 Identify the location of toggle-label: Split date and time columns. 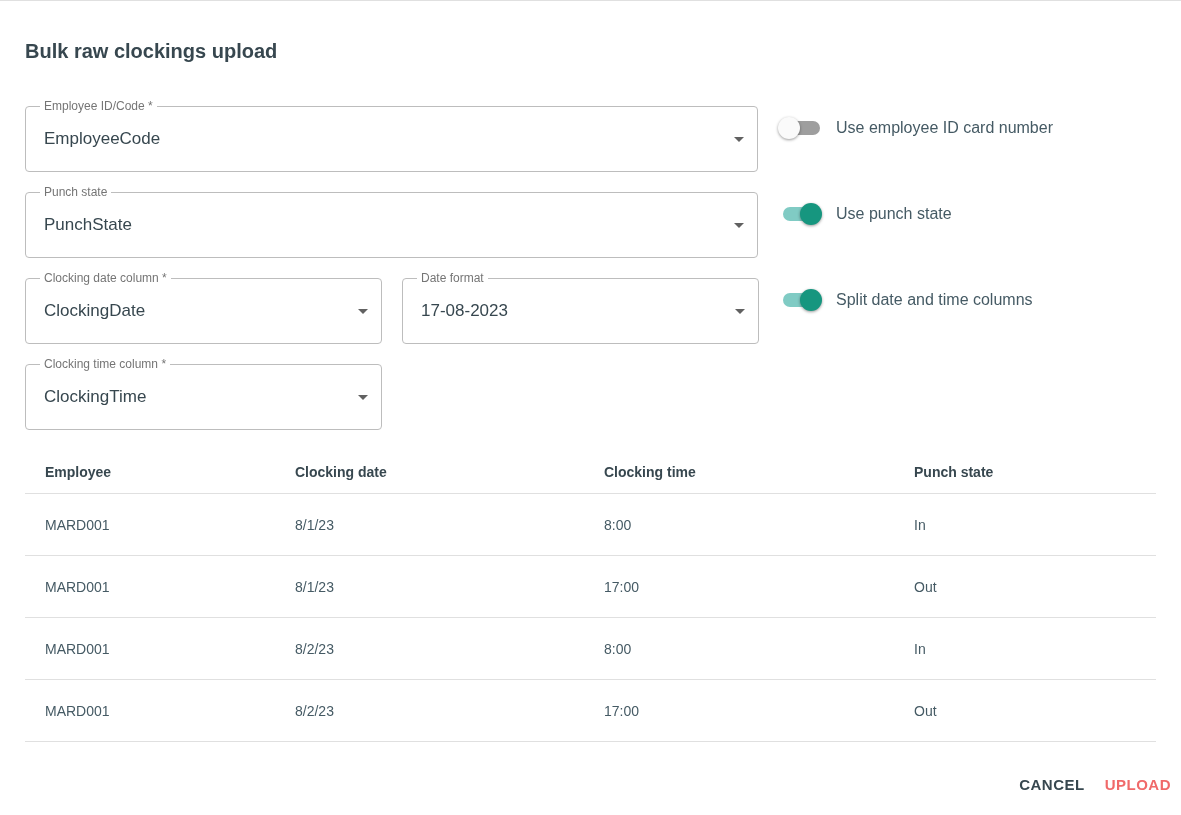
(934, 300).